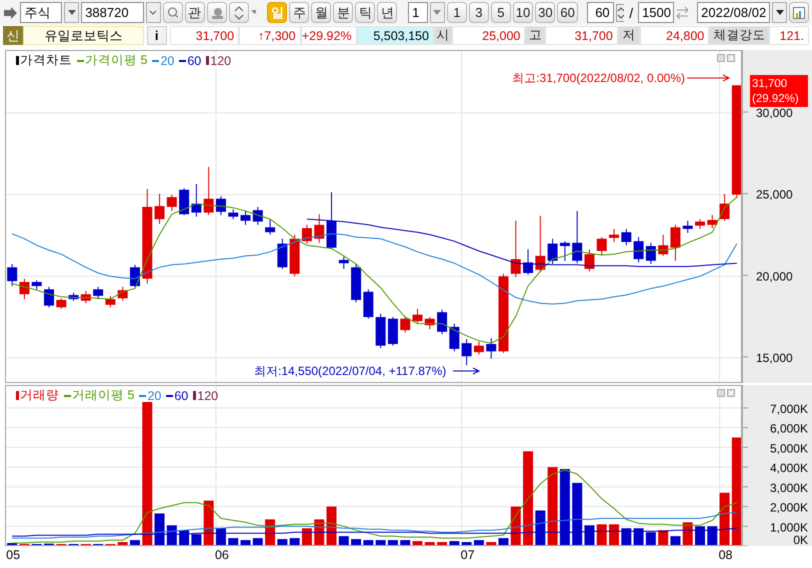  I want to click on axis-label: 30,000, so click(774, 113).